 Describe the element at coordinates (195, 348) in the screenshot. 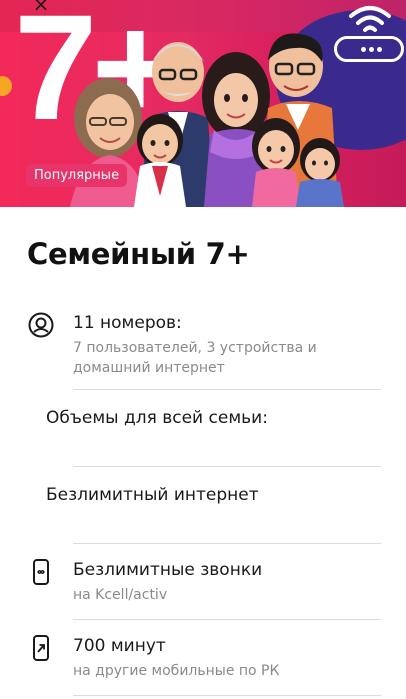

I see `feature-numbers-subtitle-line1: 7 пользователей, 3 устройства и` at that location.